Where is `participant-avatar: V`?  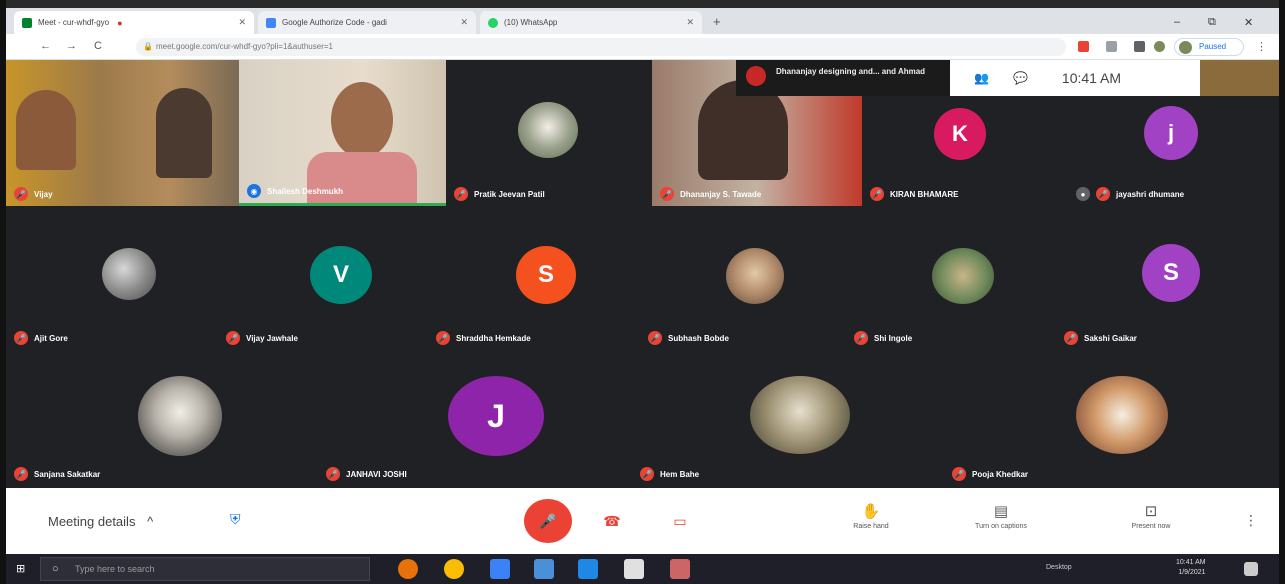
participant-avatar: V is located at coordinates (341, 275).